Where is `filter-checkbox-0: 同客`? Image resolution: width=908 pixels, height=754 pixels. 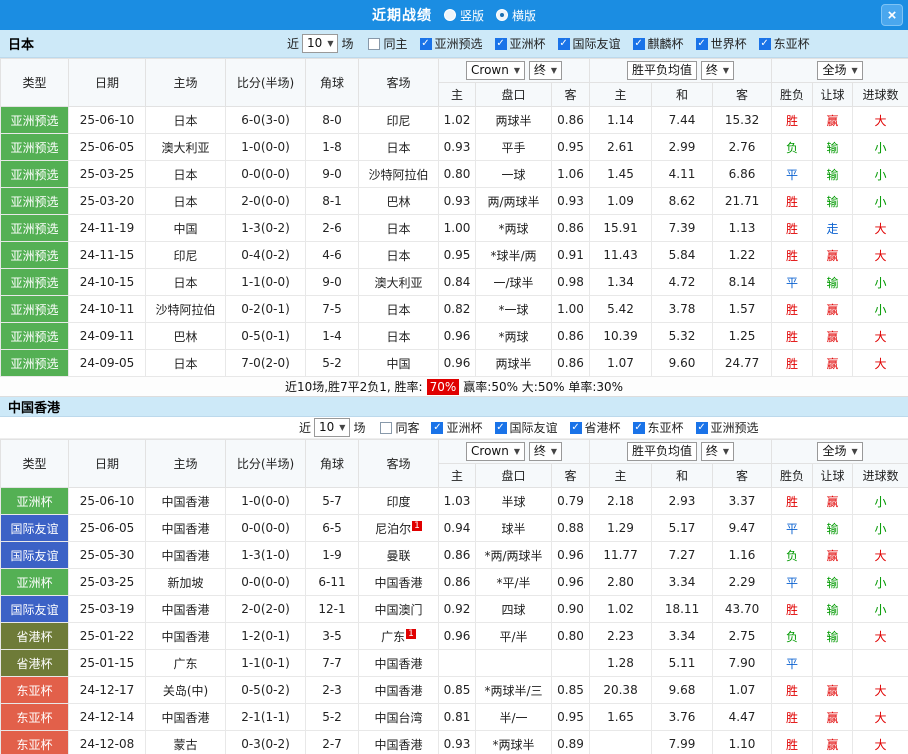 filter-checkbox-0: 同客 is located at coordinates (399, 427).